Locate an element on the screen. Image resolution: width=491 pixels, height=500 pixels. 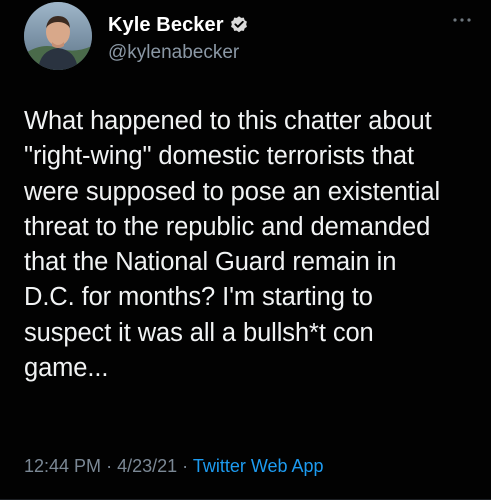
avatar is located at coordinates (58, 36).